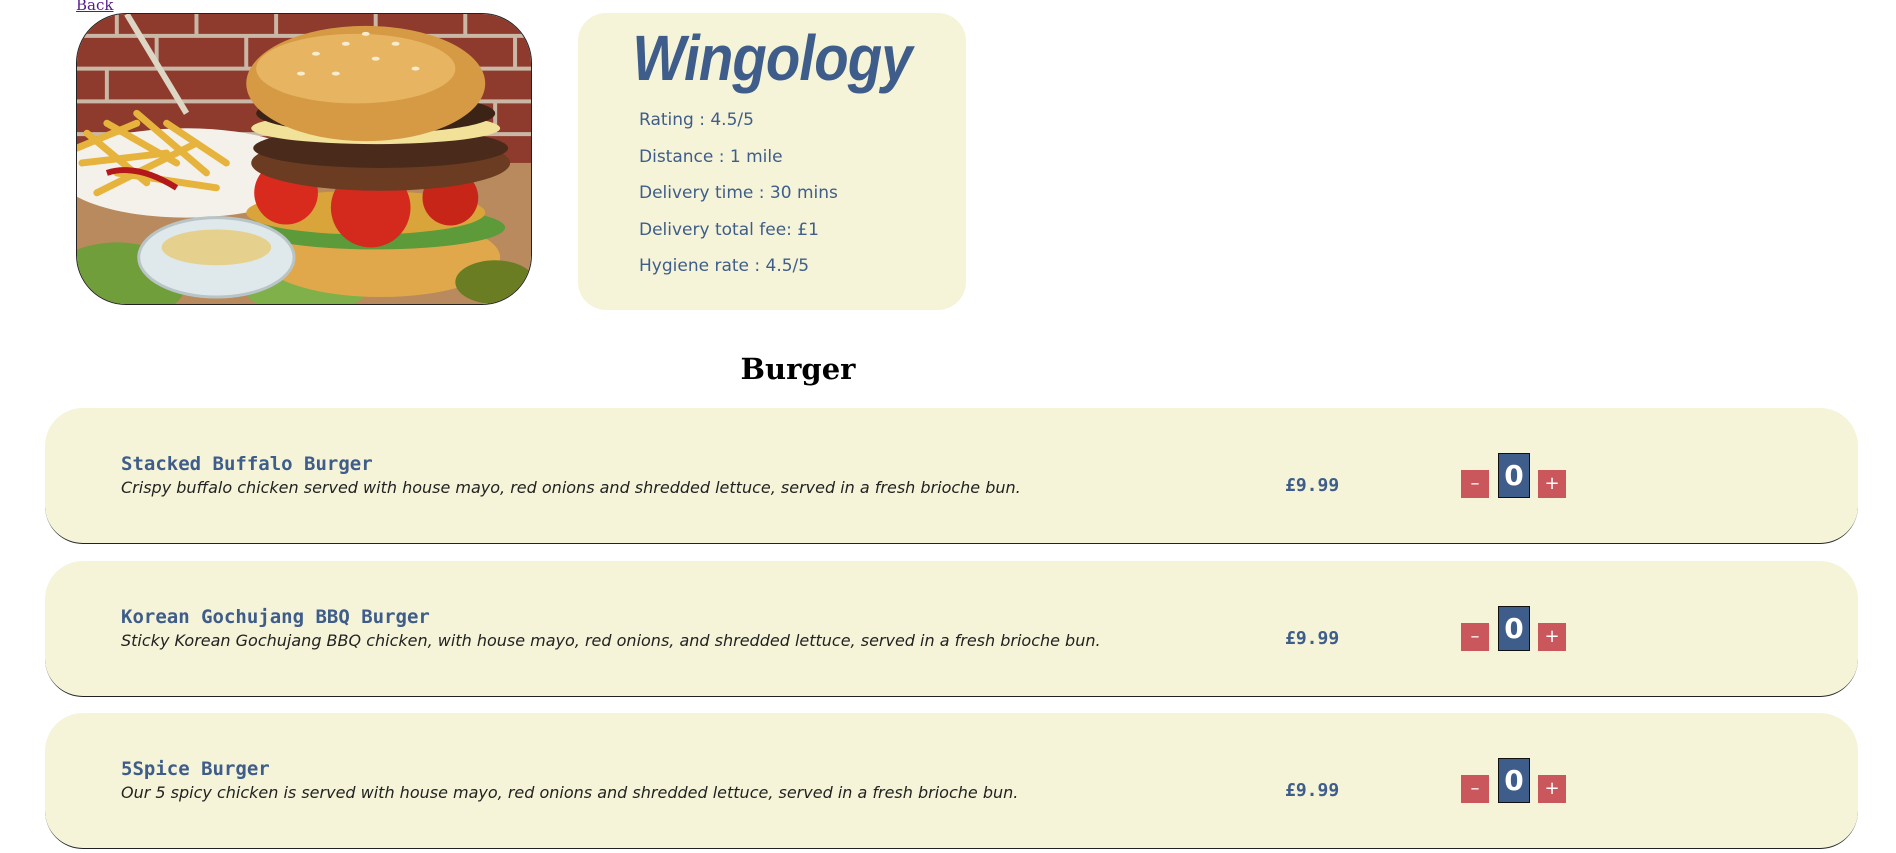  Describe the element at coordinates (696, 120) in the screenshot. I see `rating-text: Rating : 4.5/5` at that location.